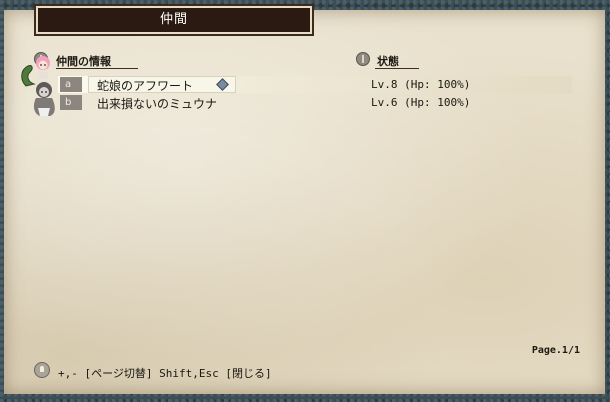 This screenshot has width=610, height=402. Describe the element at coordinates (555, 350) in the screenshot. I see `page-indicator: Page.1/1` at that location.